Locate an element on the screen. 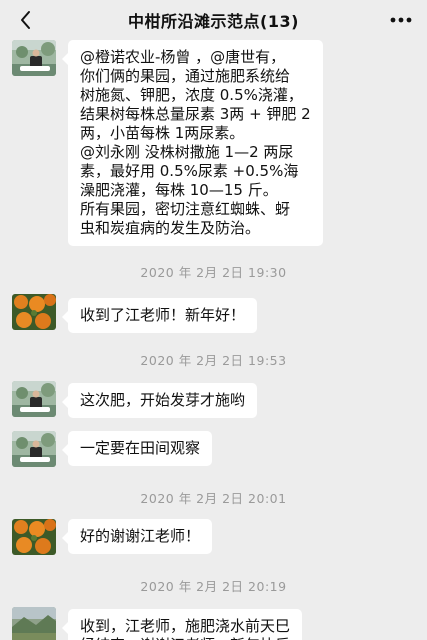 The width and height of the screenshot is (427, 640). timestamp: 2020 年 2月 2日 20:19 is located at coordinates (213, 586).